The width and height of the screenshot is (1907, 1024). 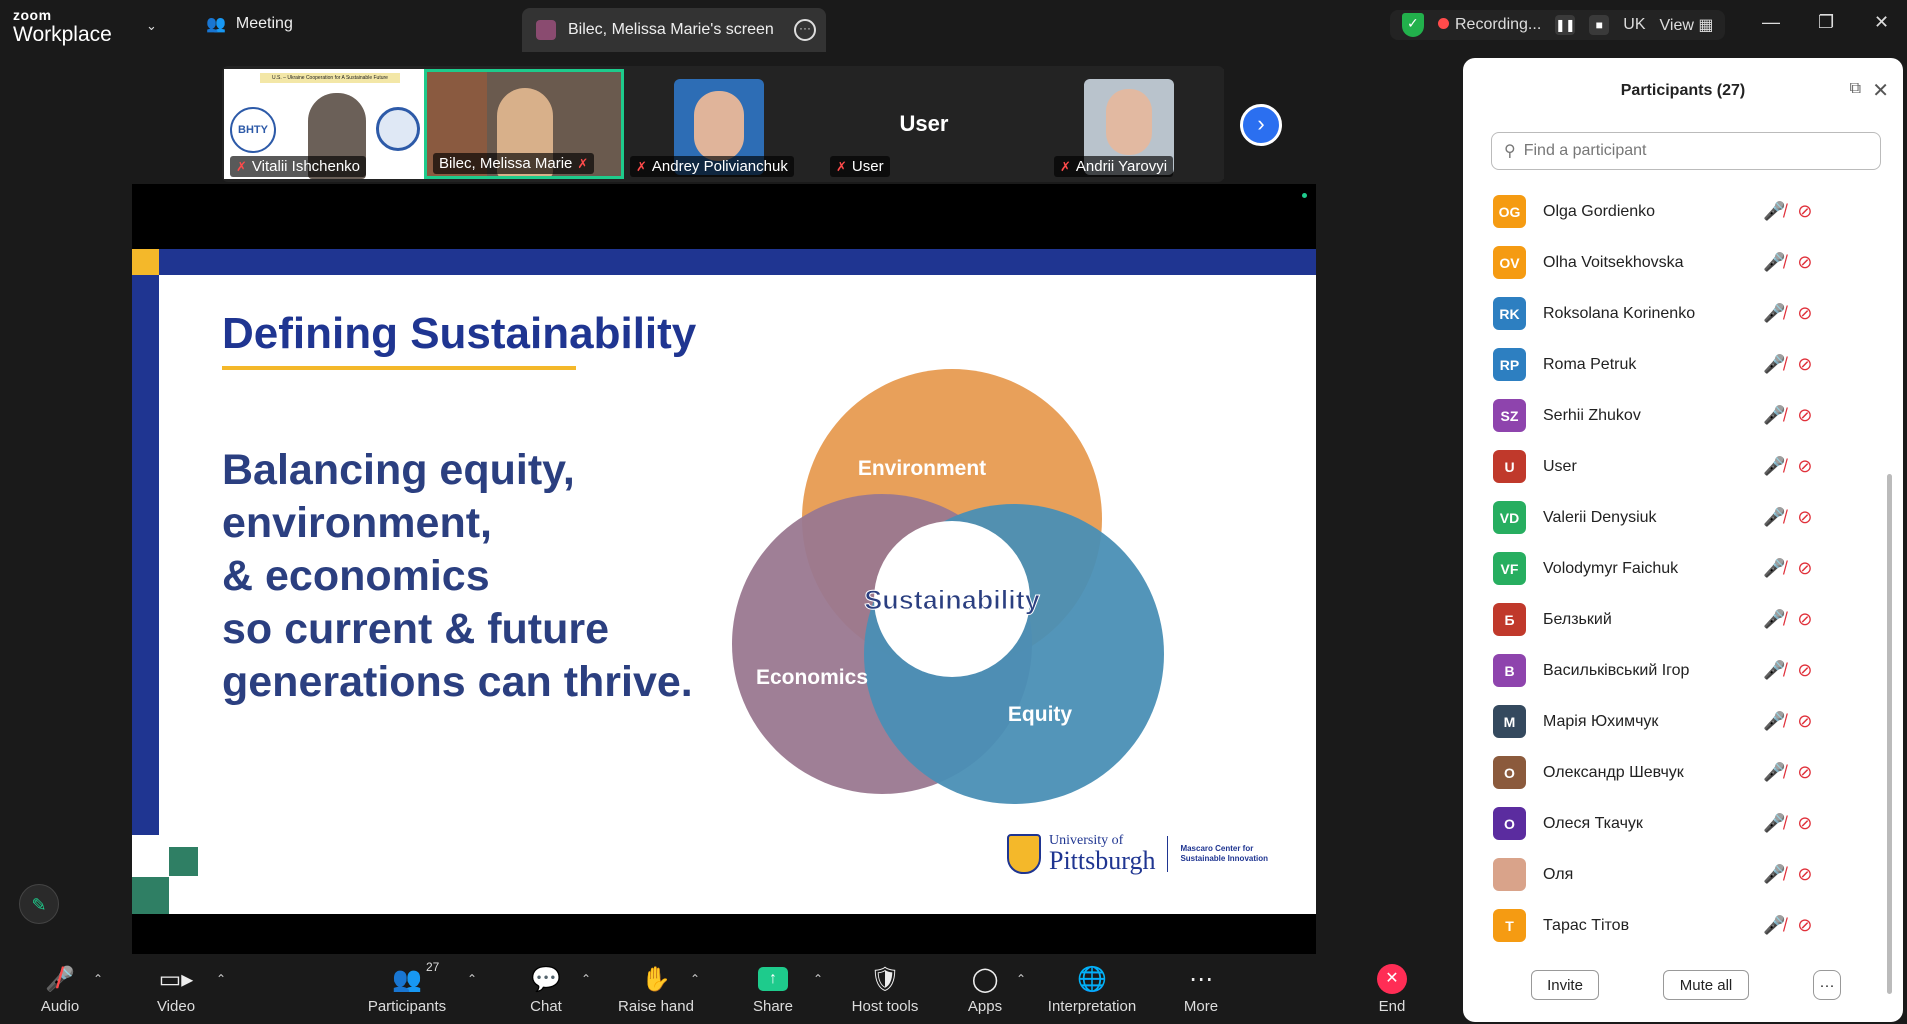 I want to click on chat-caret-icon: ⌃, so click(x=586, y=979).